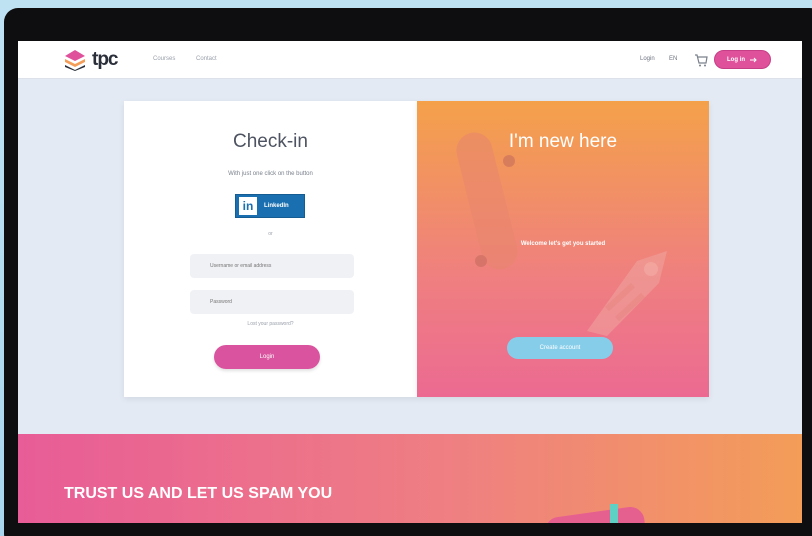 The height and width of the screenshot is (536, 812). What do you see at coordinates (105, 60) in the screenshot?
I see `brand-name: tpc` at bounding box center [105, 60].